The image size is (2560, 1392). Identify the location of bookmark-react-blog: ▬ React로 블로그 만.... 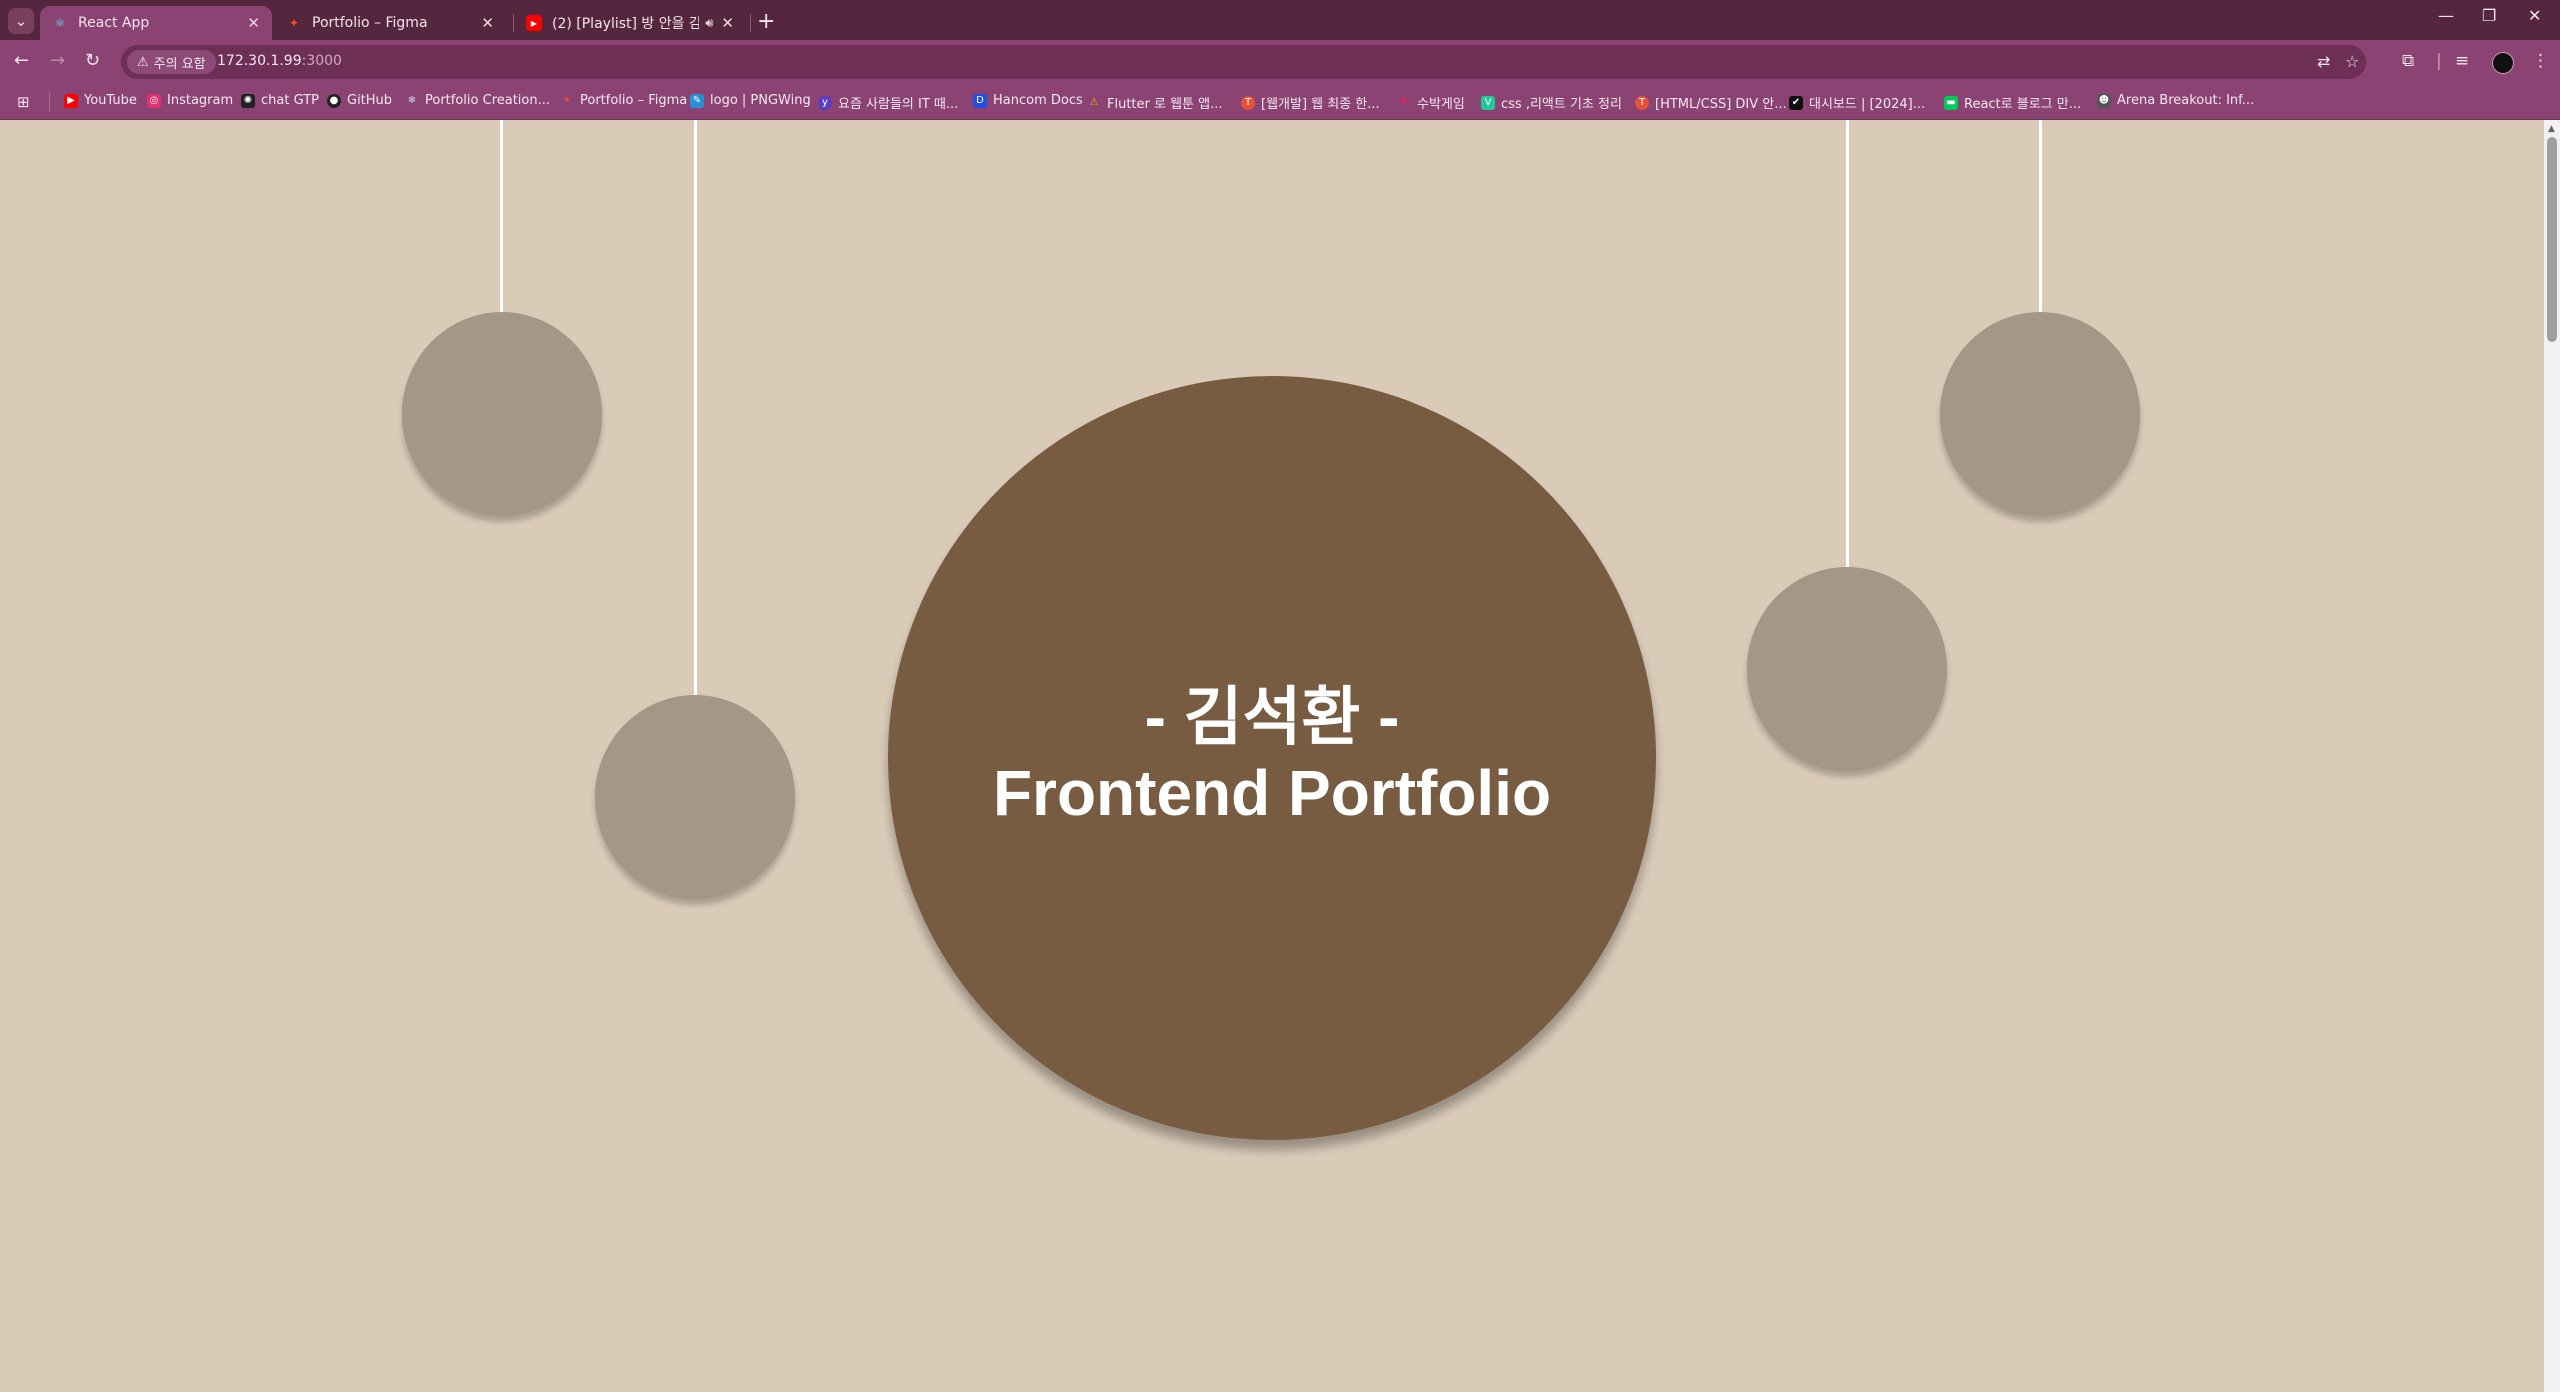
(2012, 102).